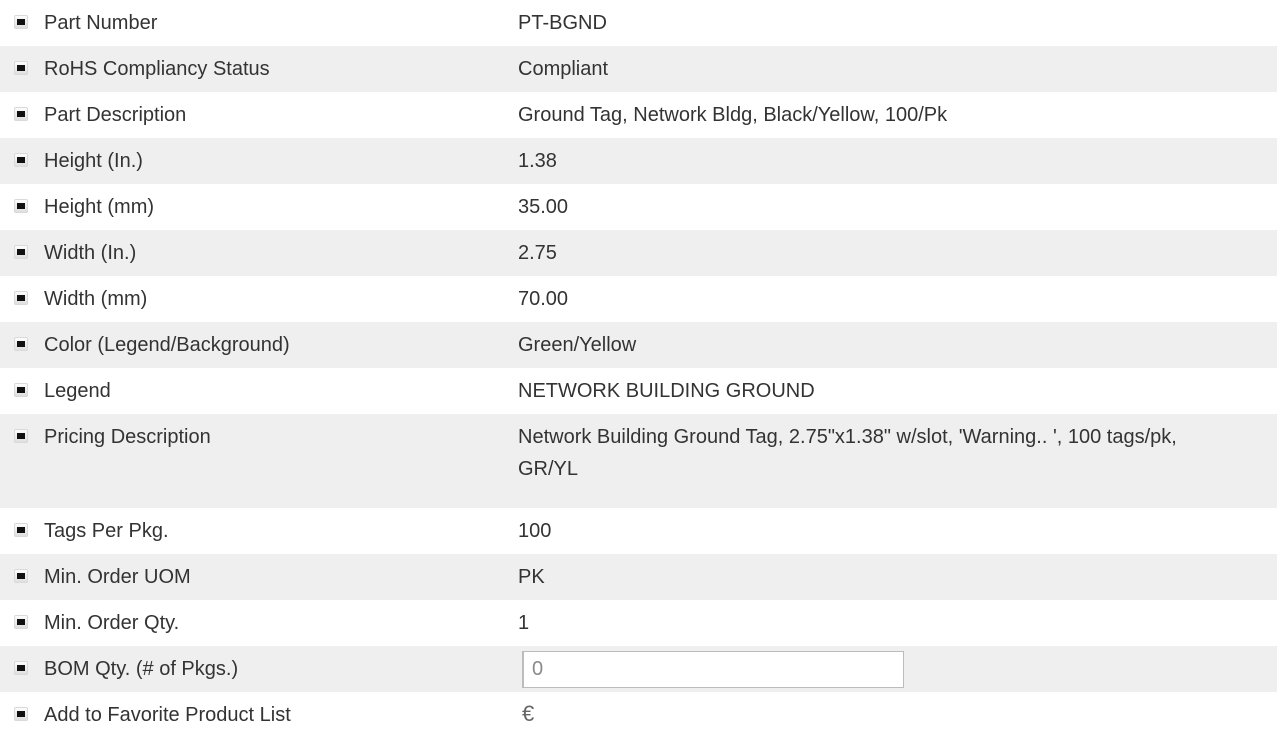  What do you see at coordinates (259, 618) in the screenshot?
I see `spec-label: Min. Order Qty.` at bounding box center [259, 618].